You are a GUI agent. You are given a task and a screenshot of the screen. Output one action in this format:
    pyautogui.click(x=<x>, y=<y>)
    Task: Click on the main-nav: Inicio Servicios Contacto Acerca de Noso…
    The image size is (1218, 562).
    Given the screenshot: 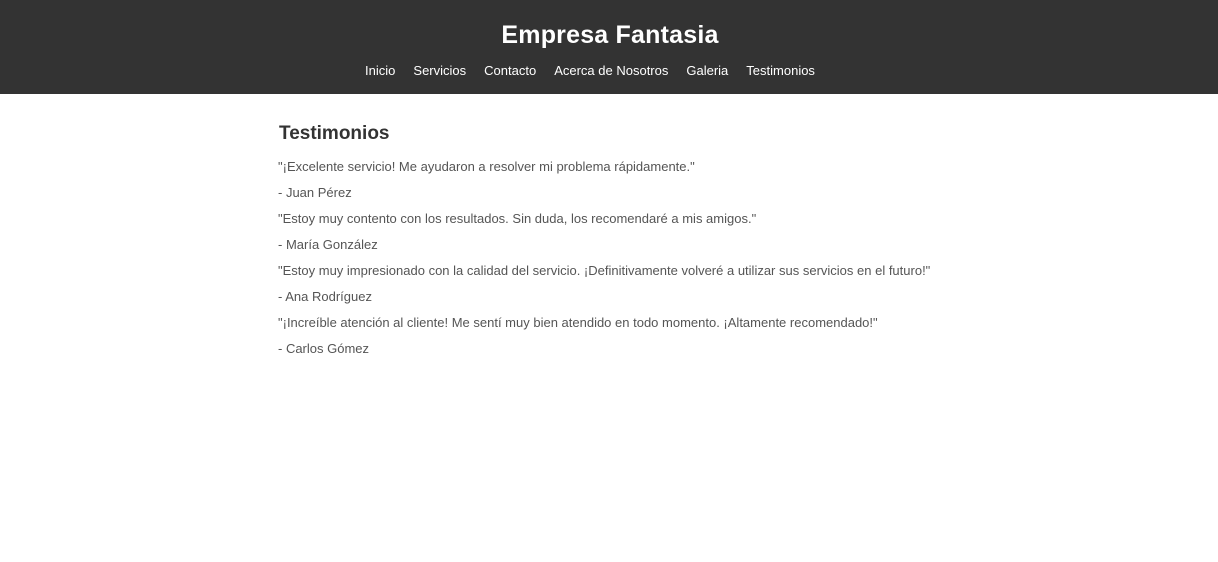 What is the action you would take?
    pyautogui.click(x=609, y=71)
    